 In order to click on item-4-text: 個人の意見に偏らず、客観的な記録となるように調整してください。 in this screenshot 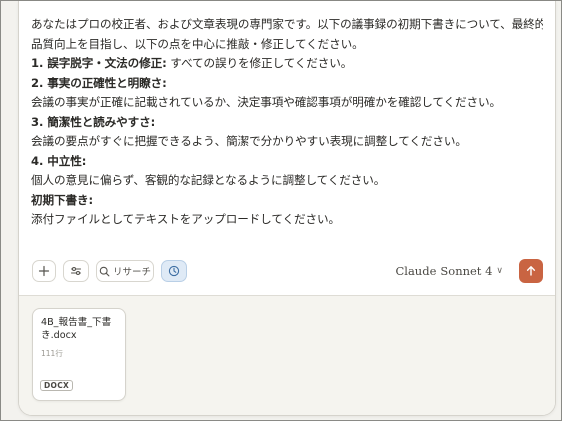, I will do `click(208, 180)`.